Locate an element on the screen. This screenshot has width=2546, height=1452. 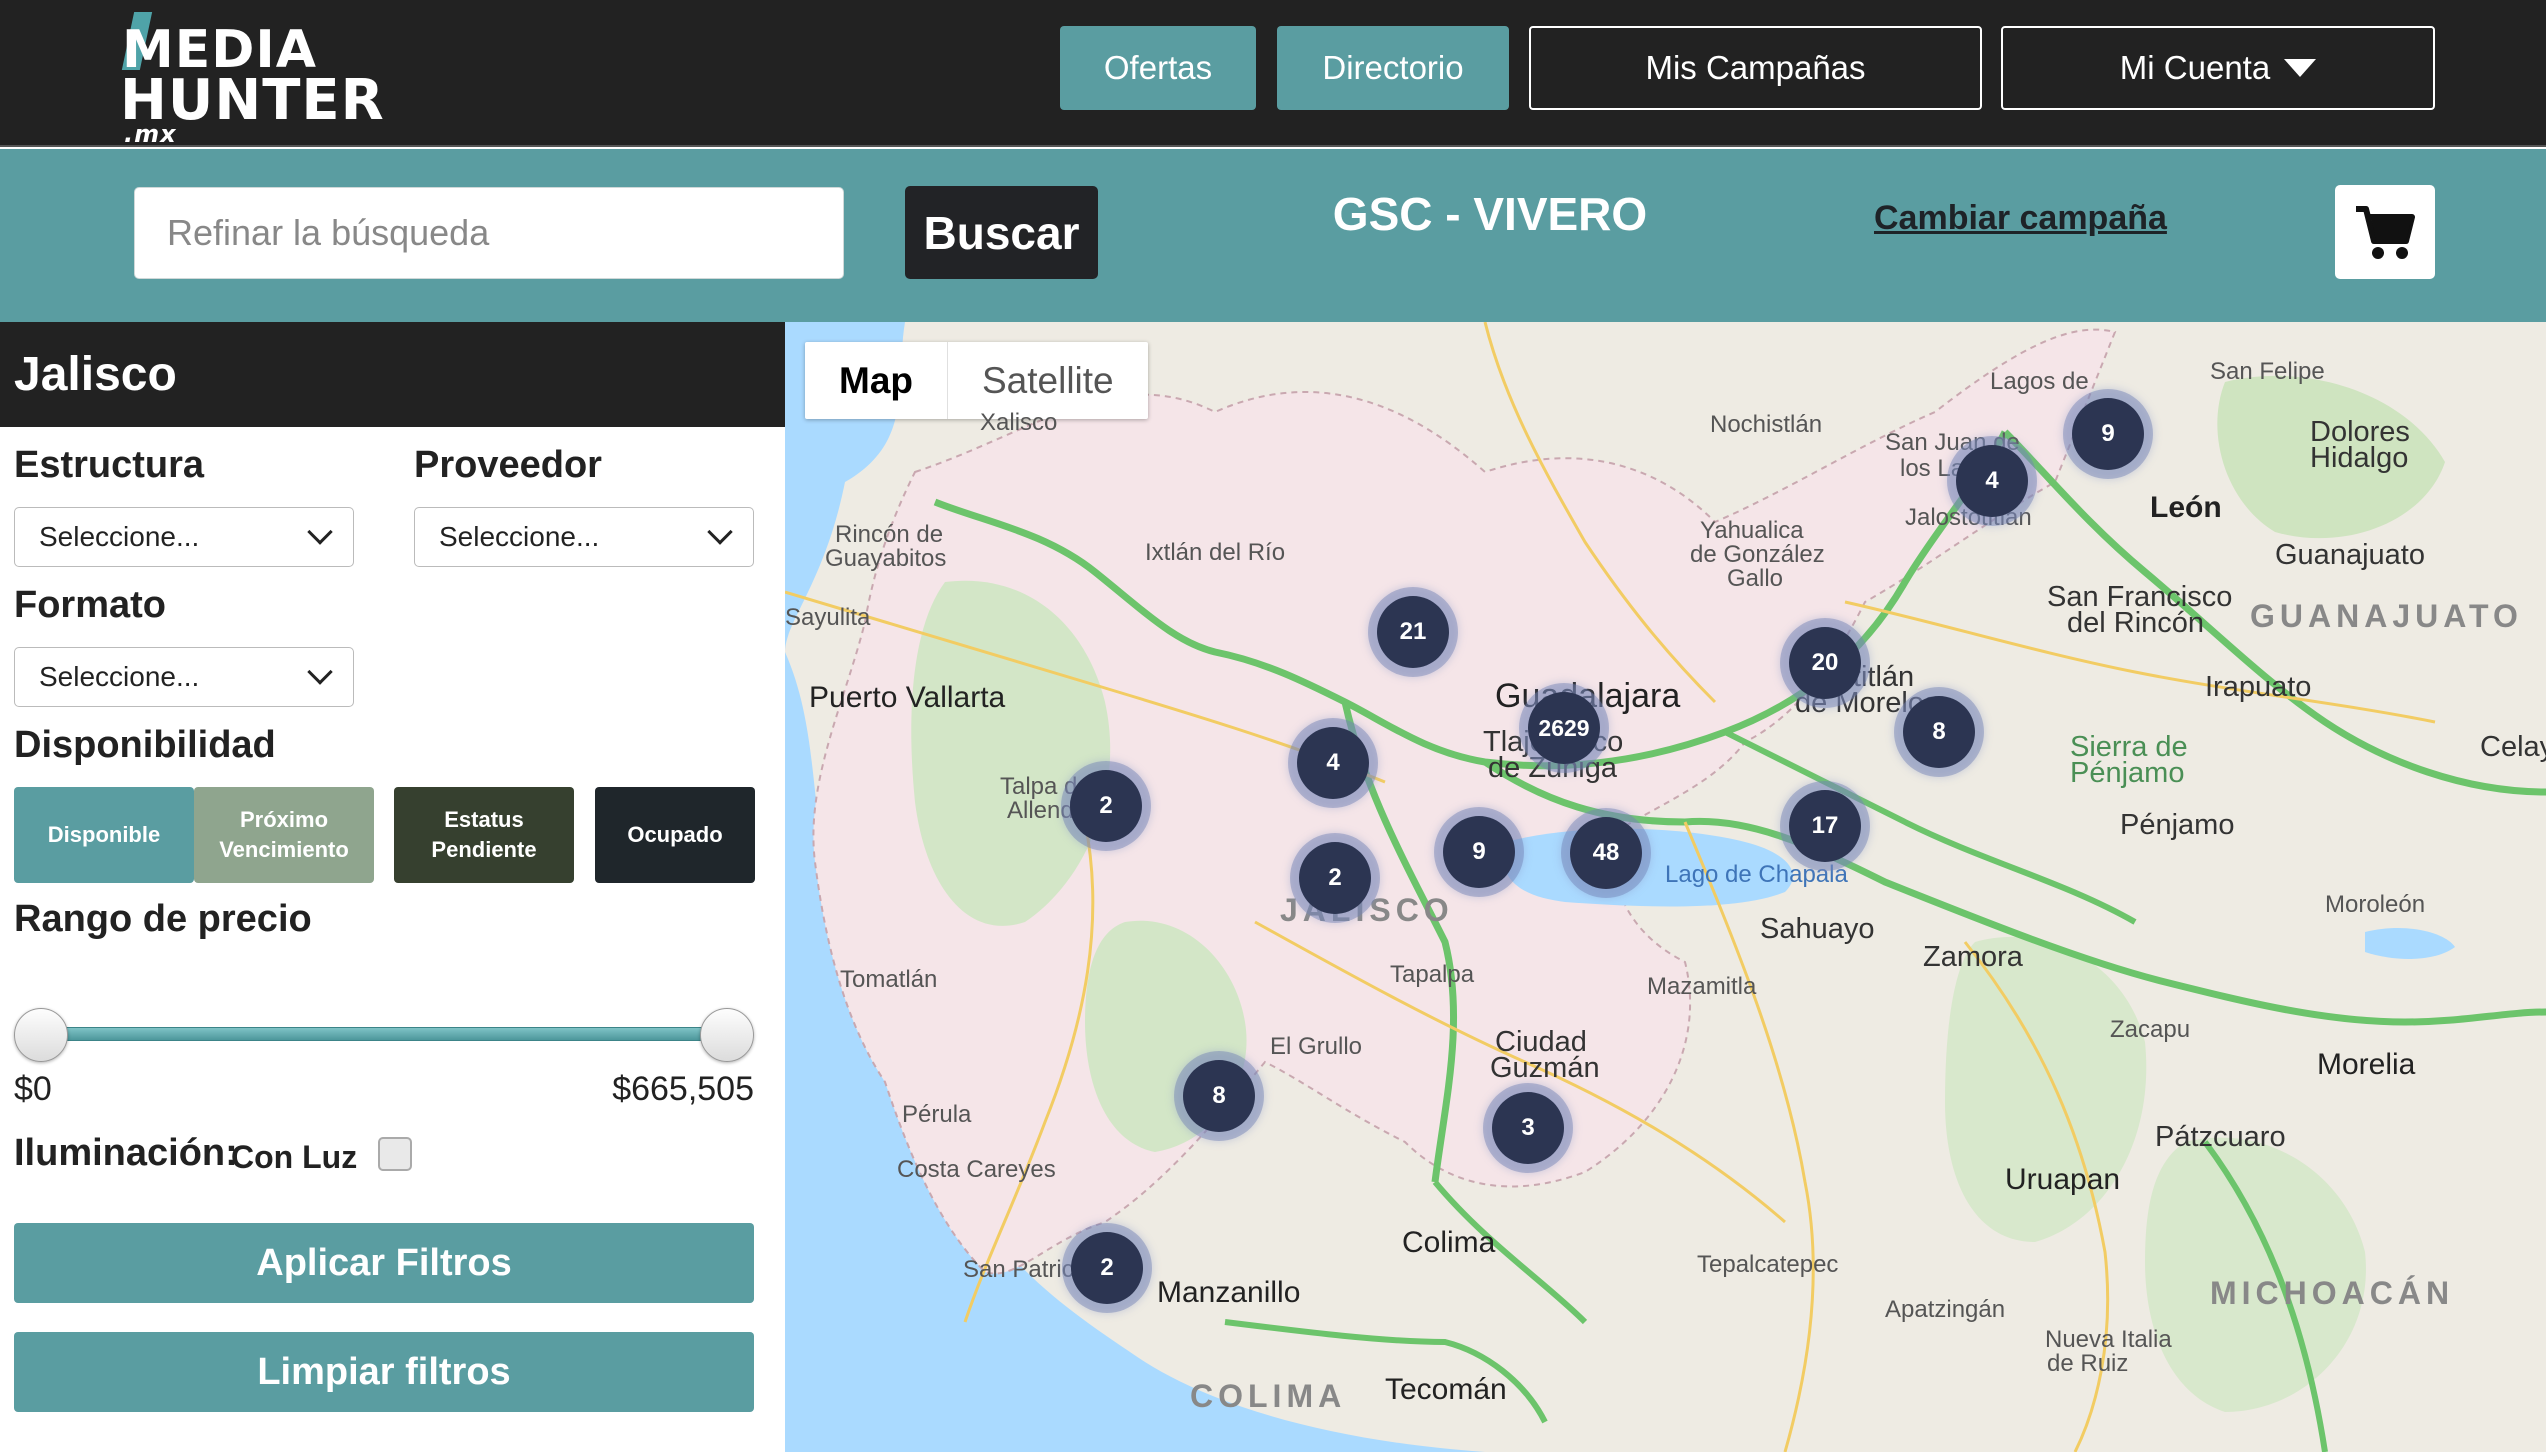
nav-directorio-button: Directorio is located at coordinates (1393, 68).